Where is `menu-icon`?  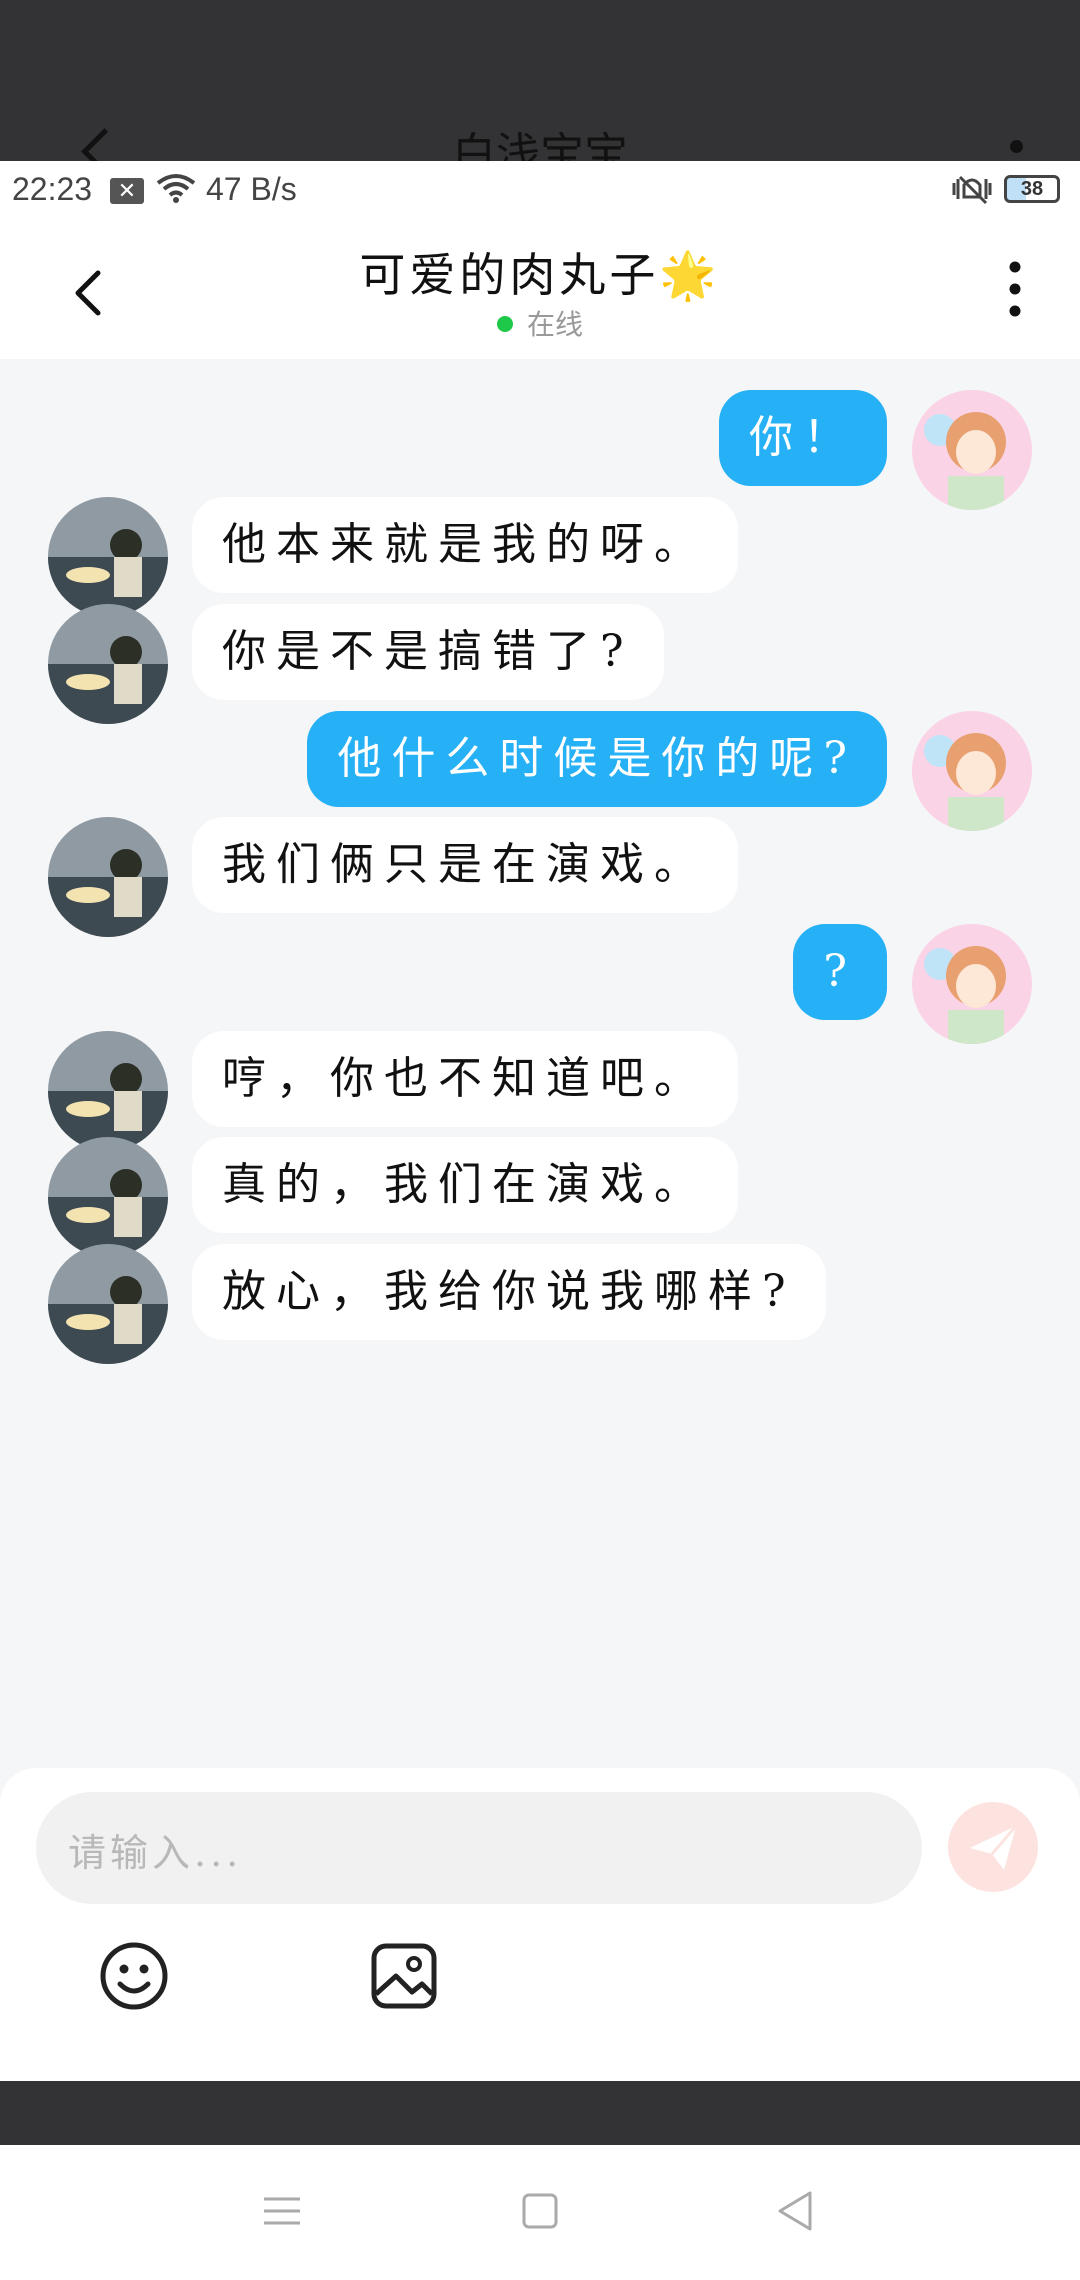 menu-icon is located at coordinates (282, 2211).